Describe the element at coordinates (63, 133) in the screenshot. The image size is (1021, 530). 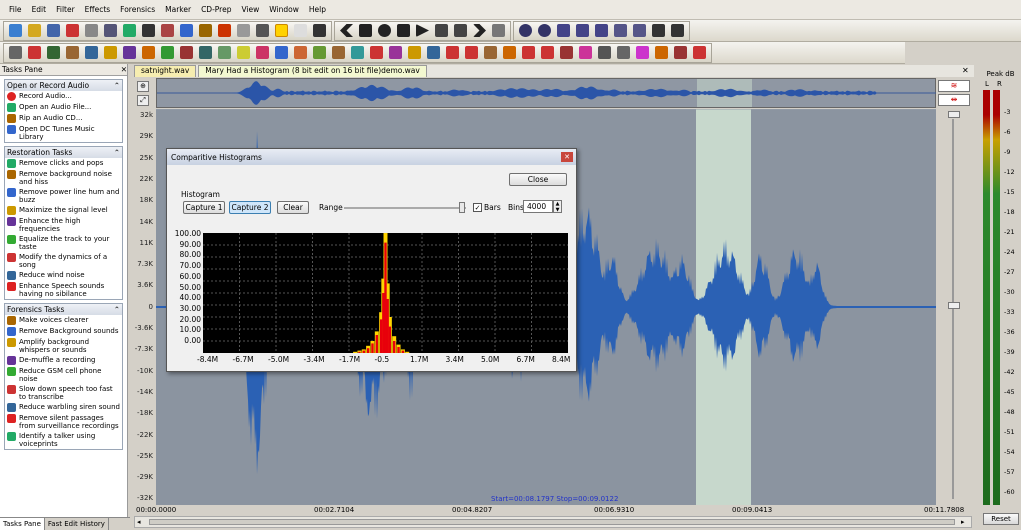
I see `task-item: Open DC Tunes Music Library` at that location.